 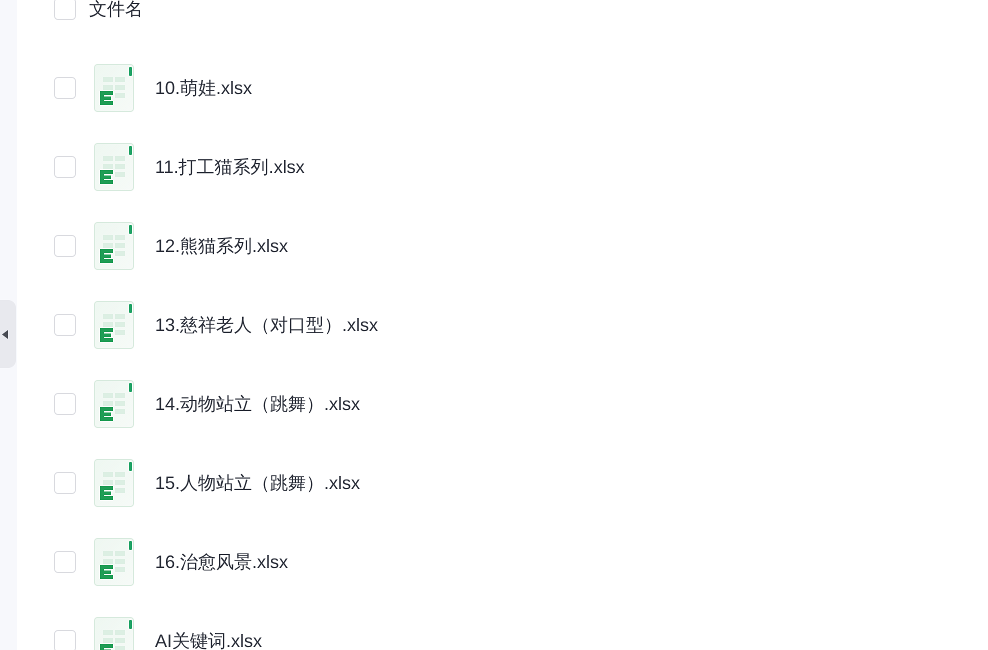 I want to click on file-name: 10.萌娃.xlsx, so click(x=203, y=87).